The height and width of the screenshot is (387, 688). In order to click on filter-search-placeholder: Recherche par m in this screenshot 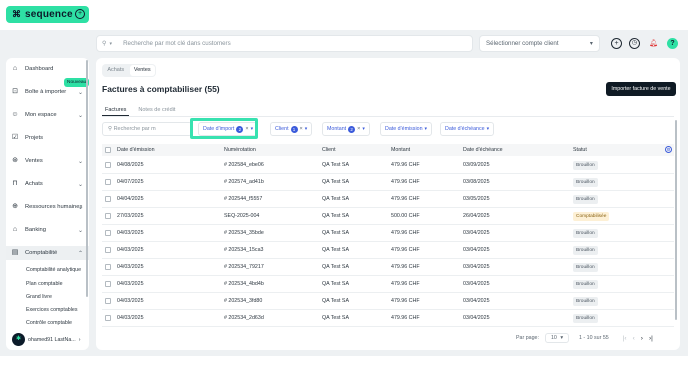, I will do `click(134, 129)`.